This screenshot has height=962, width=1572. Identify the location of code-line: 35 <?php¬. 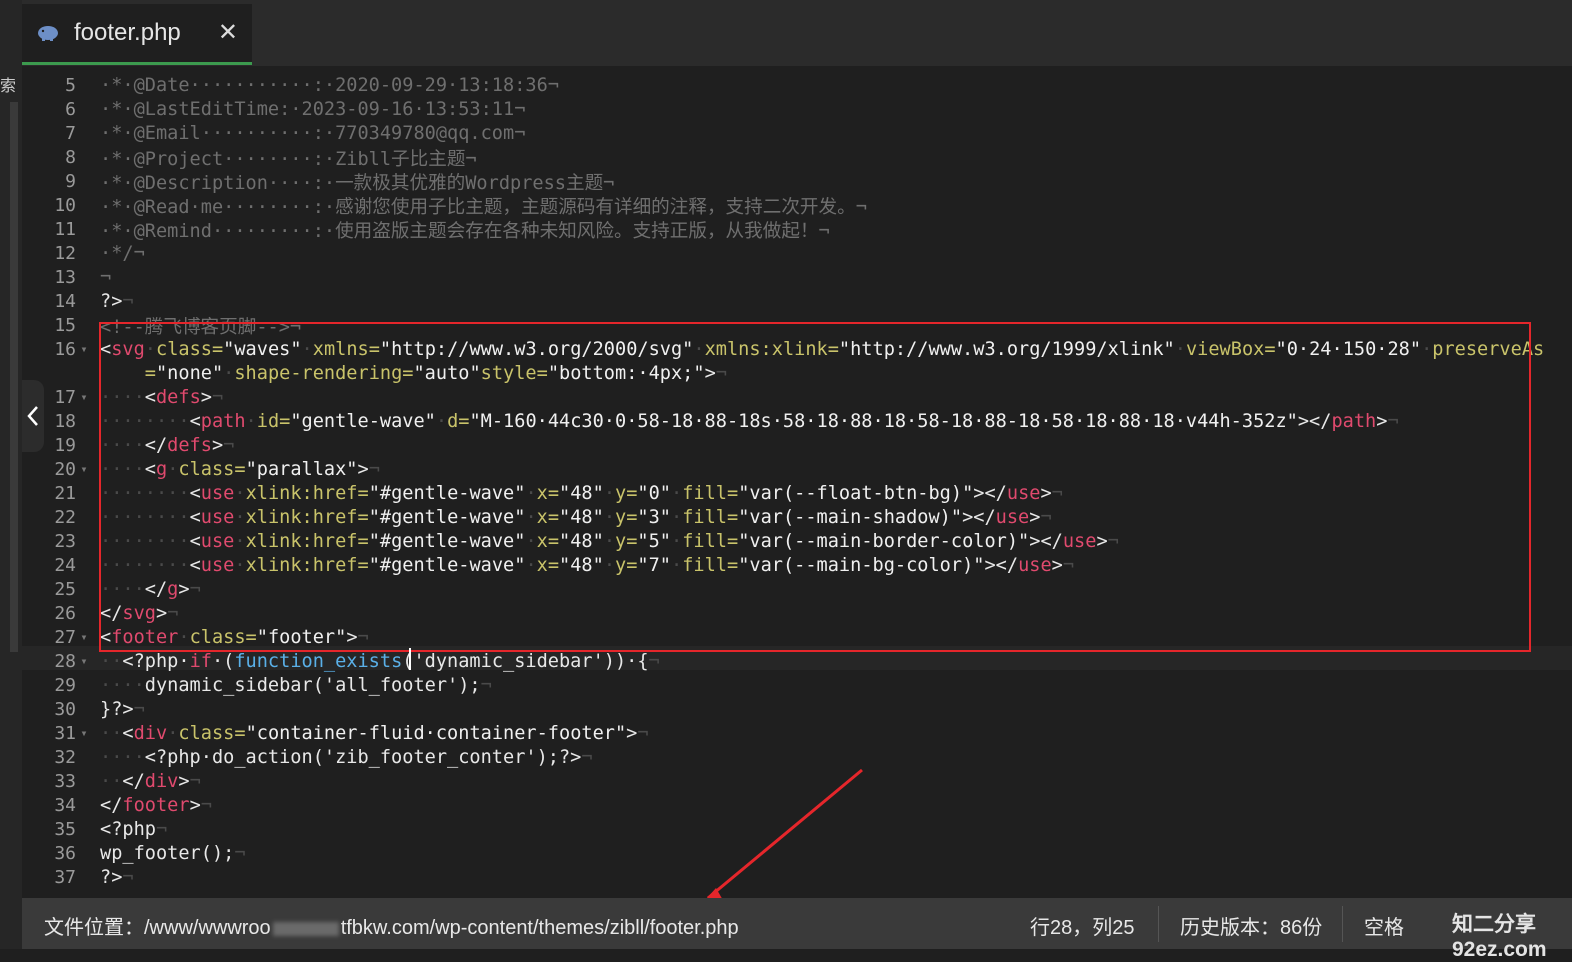
(797, 829).